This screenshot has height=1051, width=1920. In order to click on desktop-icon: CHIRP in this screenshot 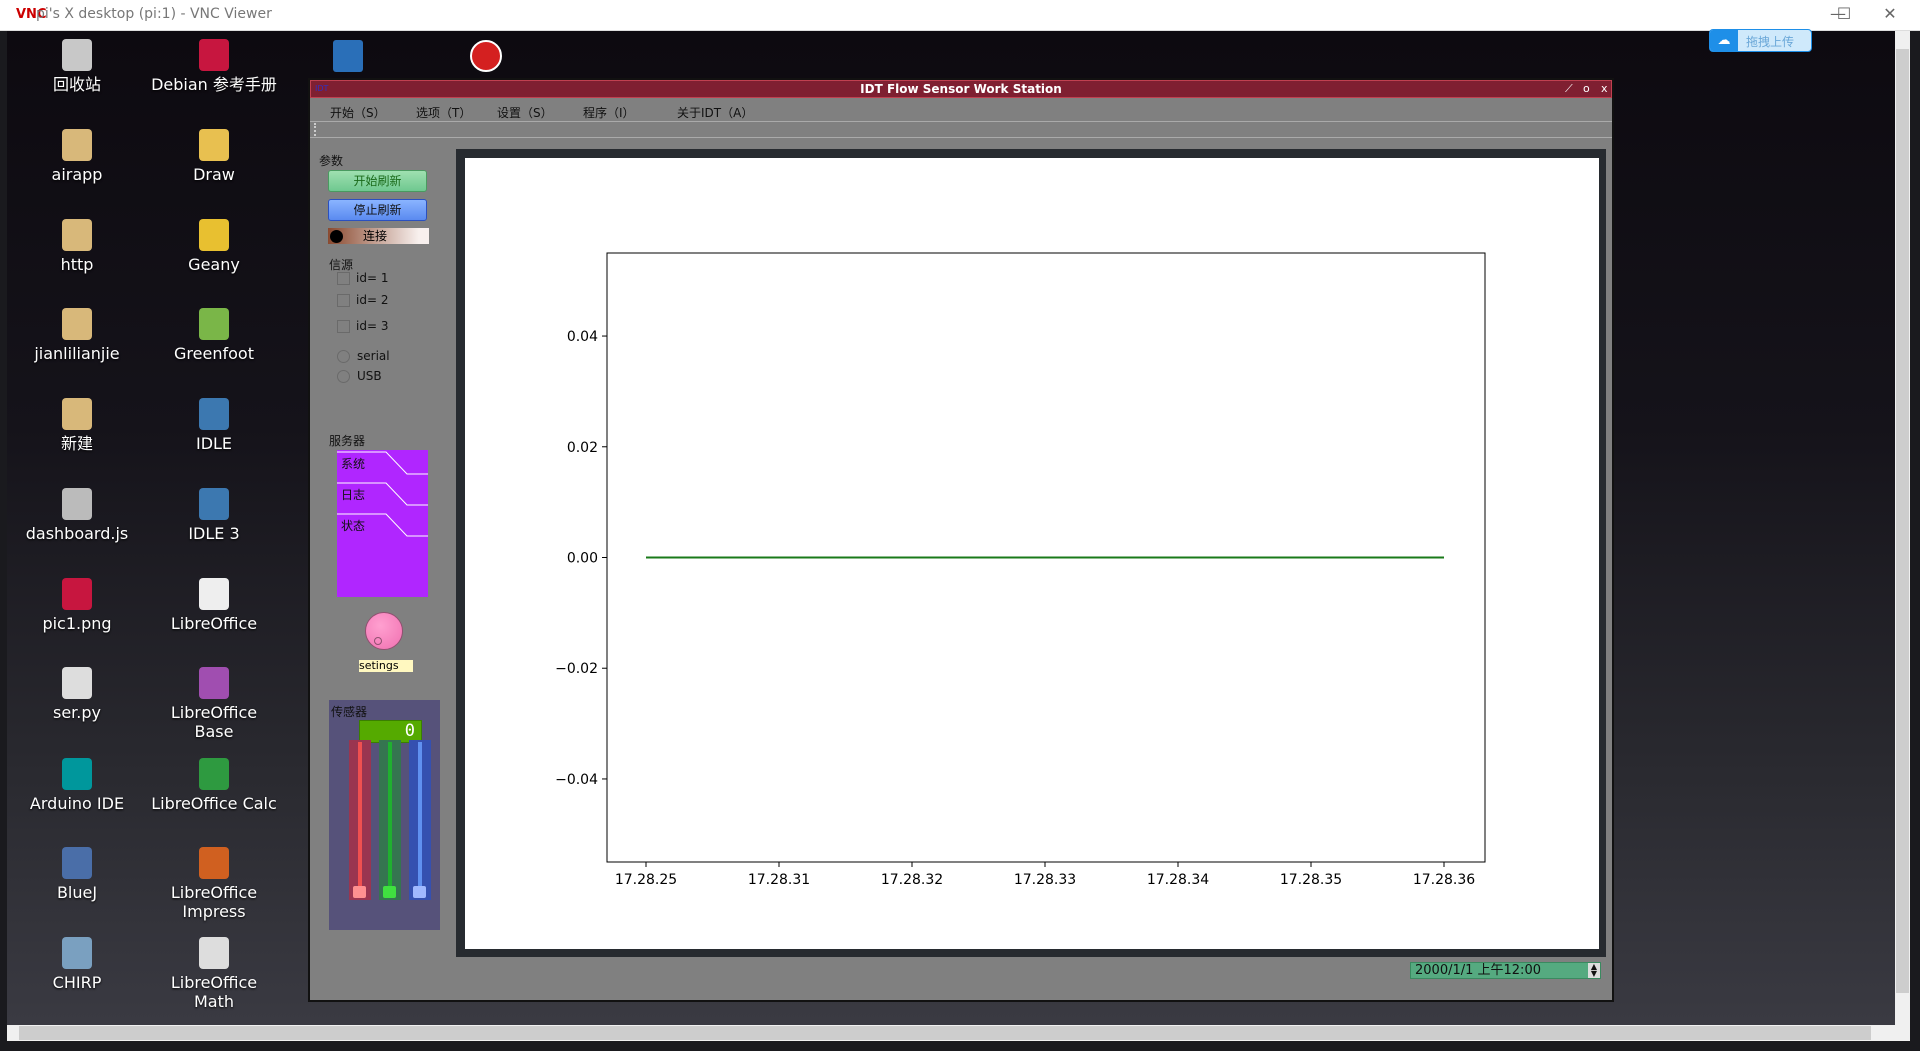, I will do `click(77, 964)`.